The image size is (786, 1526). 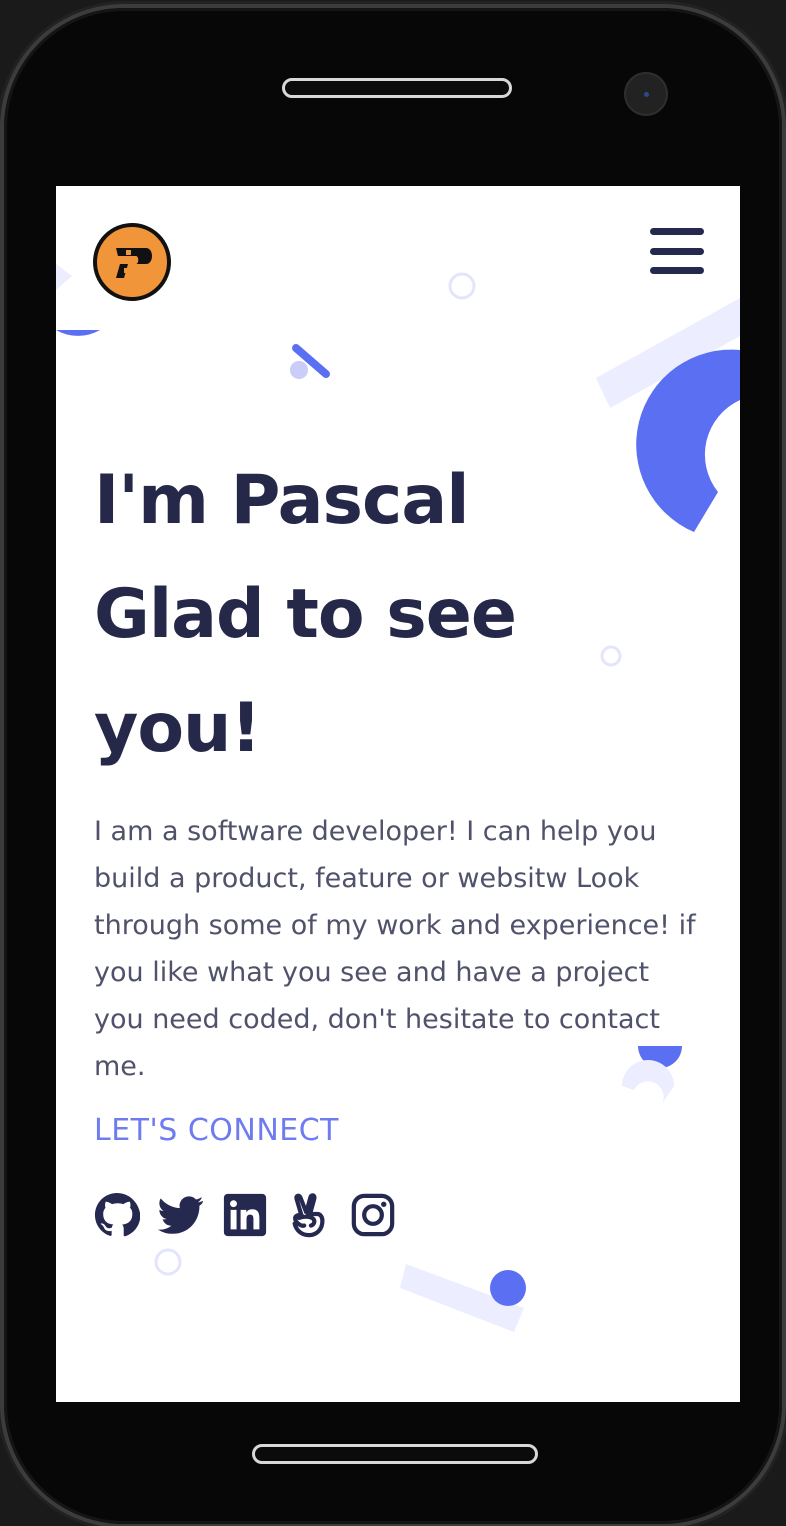 What do you see at coordinates (305, 614) in the screenshot?
I see `headline-line-2: Glad to see` at bounding box center [305, 614].